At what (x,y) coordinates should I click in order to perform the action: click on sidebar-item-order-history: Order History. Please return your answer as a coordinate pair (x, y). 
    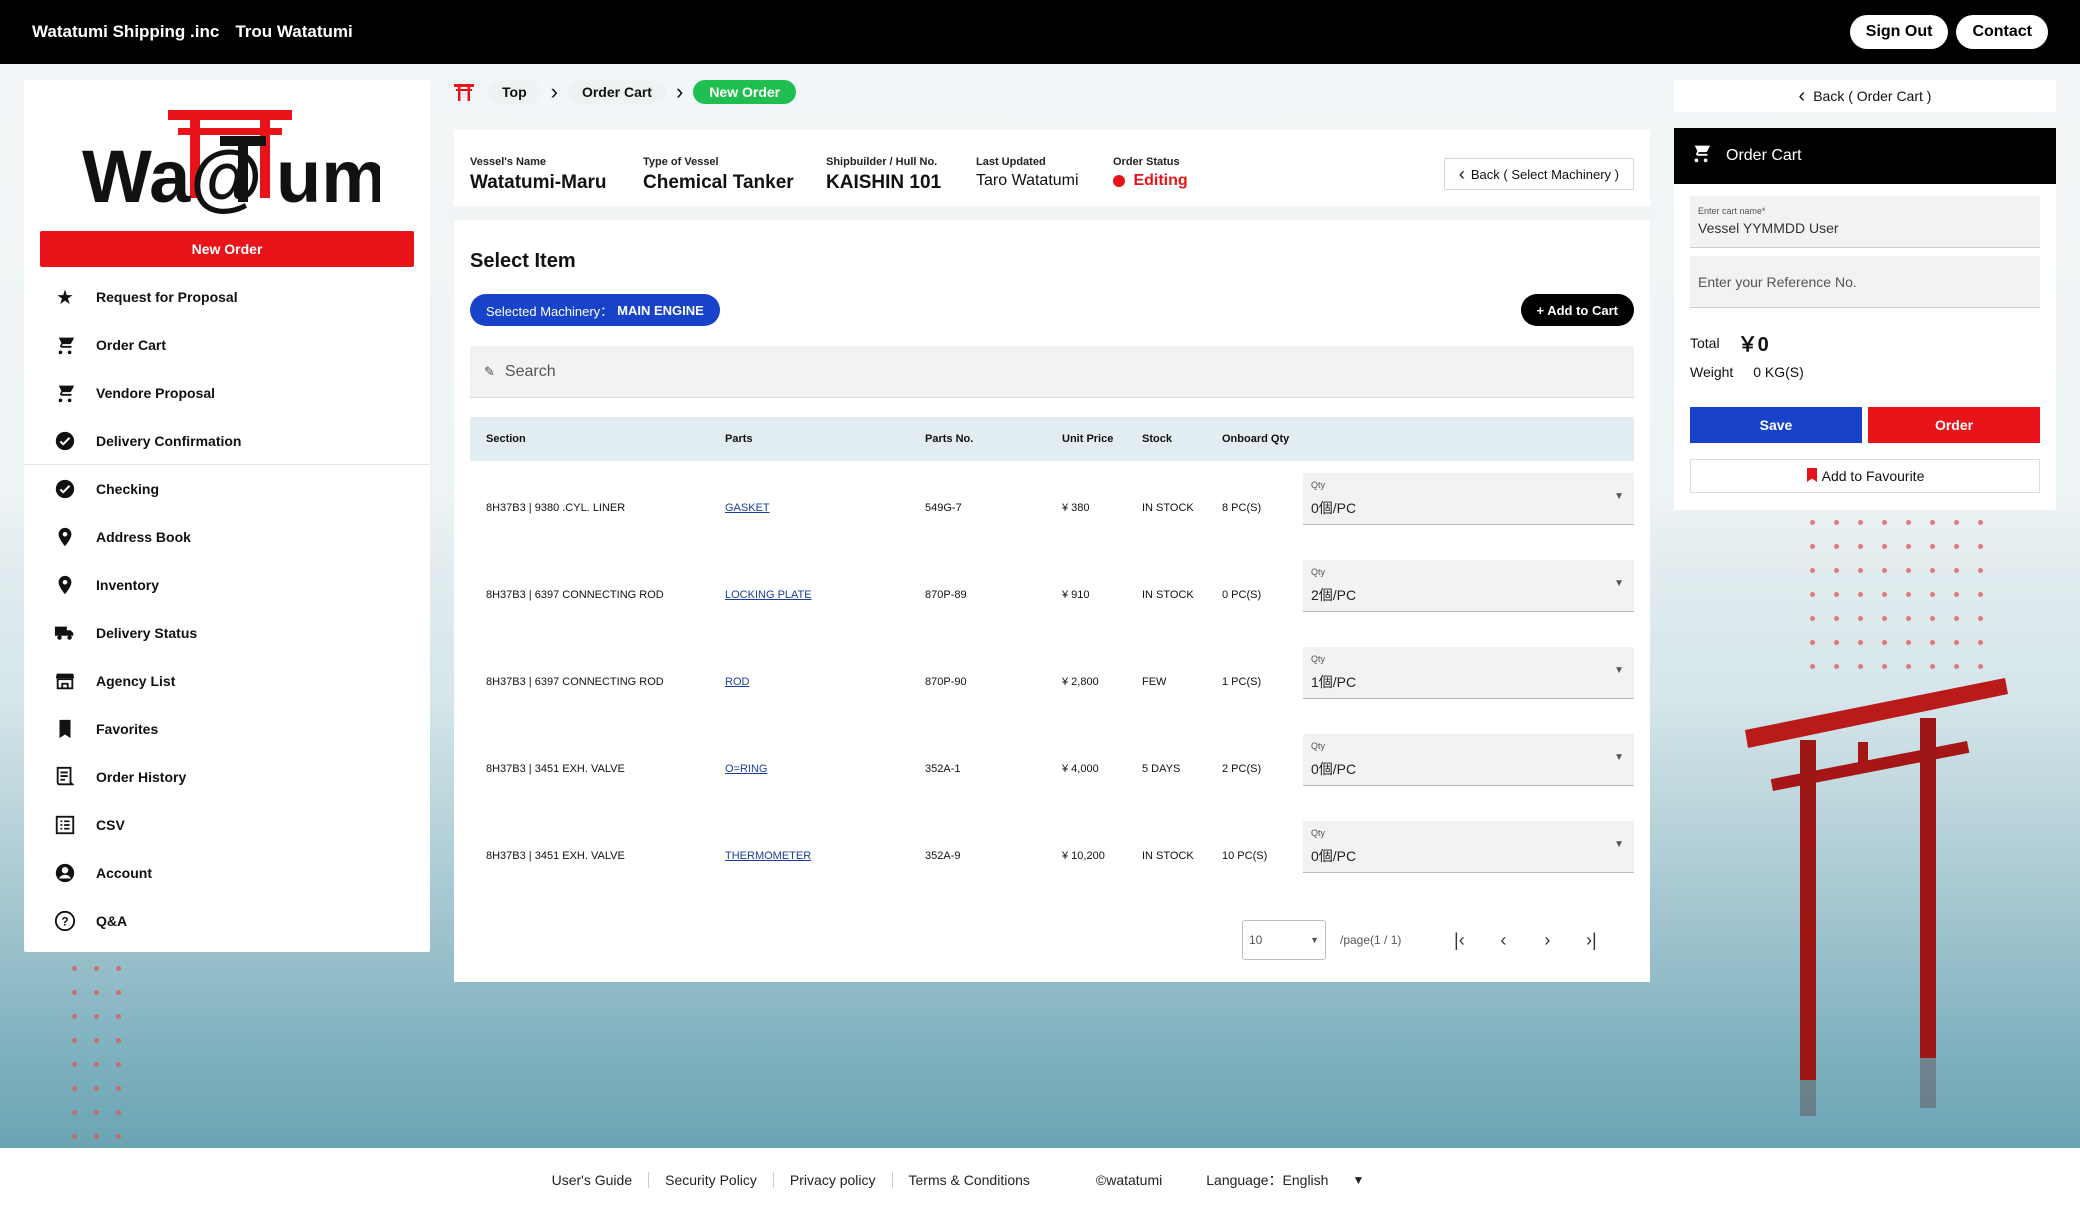
    Looking at the image, I should click on (227, 777).